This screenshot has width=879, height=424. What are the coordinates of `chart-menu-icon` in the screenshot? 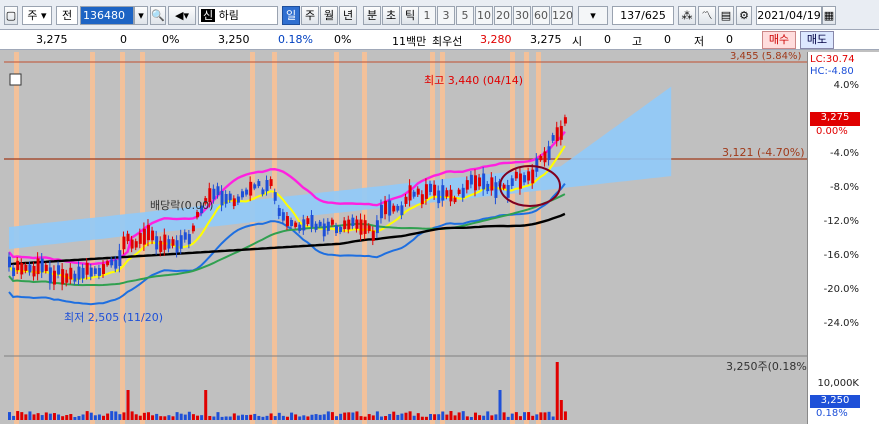 It's located at (15, 79).